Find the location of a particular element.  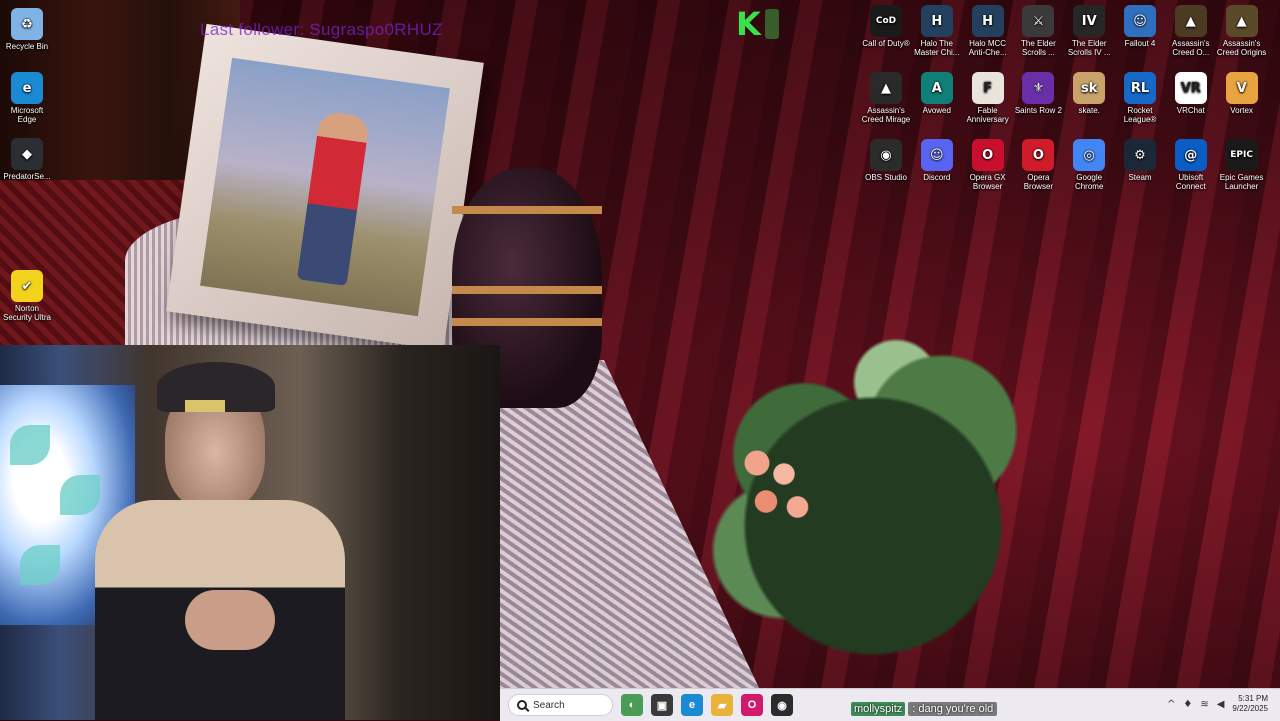

assassins-creed-icon: ▲ is located at coordinates (1190, 21).